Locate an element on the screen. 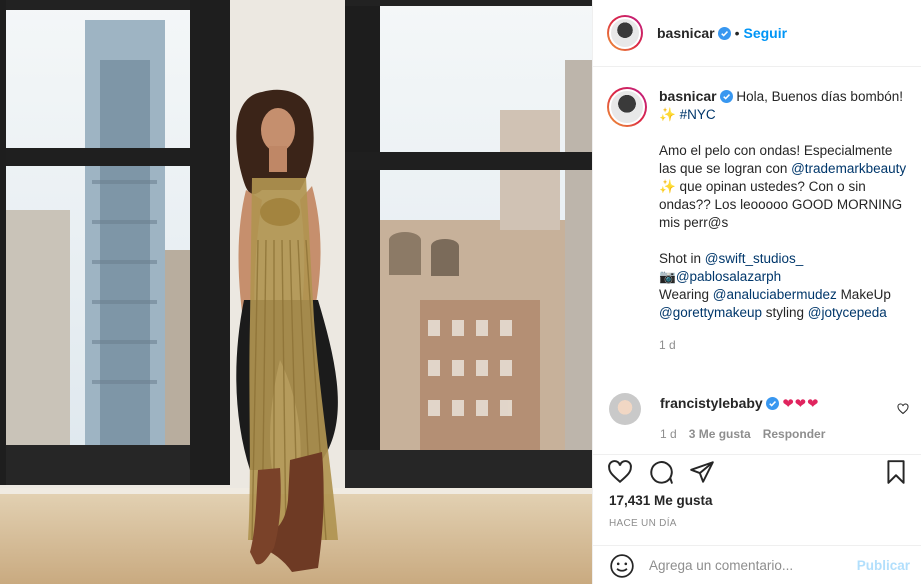 The image size is (921, 584). author-avatar is located at coordinates (625, 33).